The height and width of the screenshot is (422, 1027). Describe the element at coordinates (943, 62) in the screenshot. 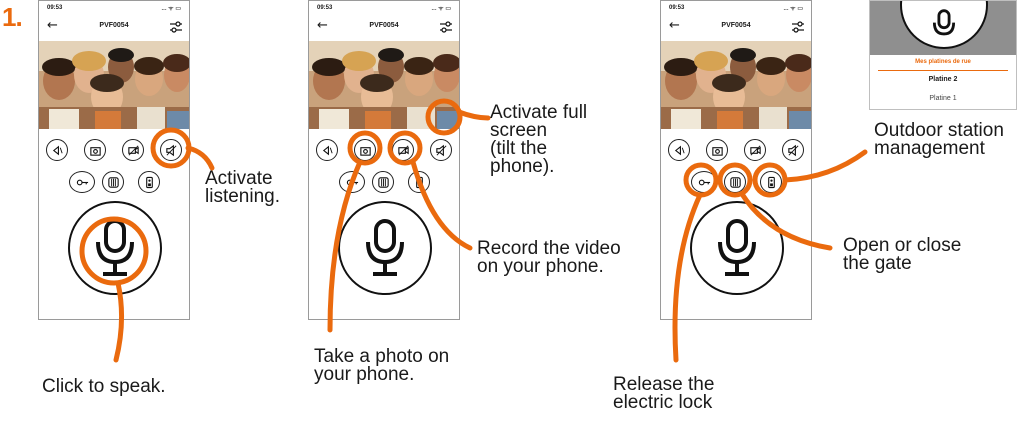

I see `panel-header: Mes platines de rue` at that location.